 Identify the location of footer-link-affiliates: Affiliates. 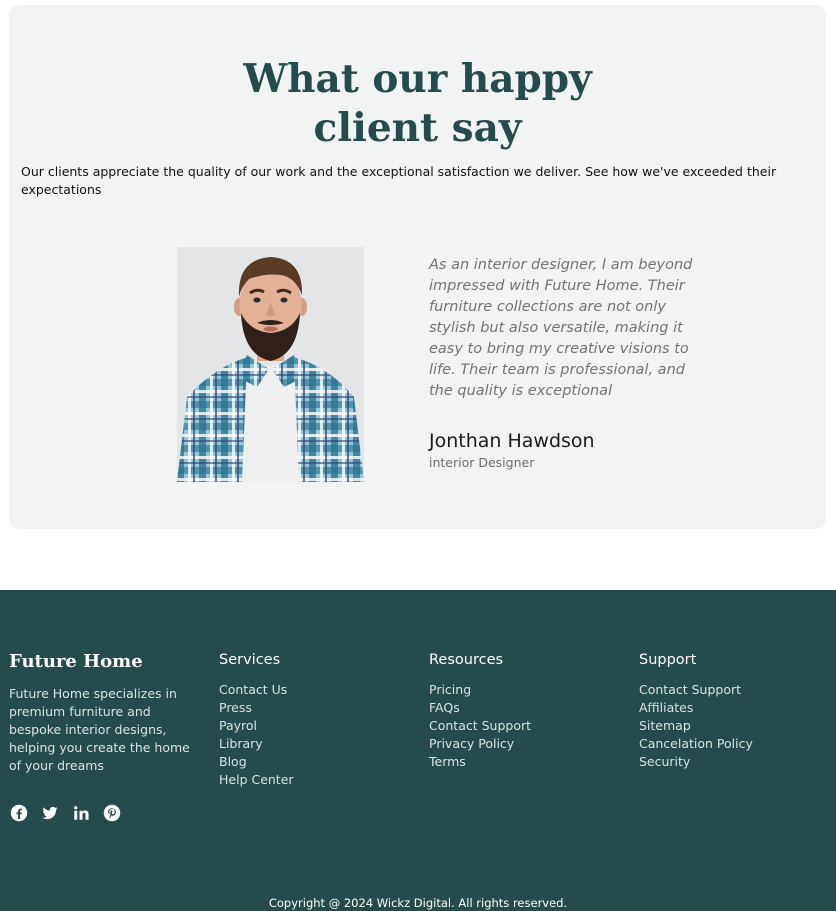
(696, 708).